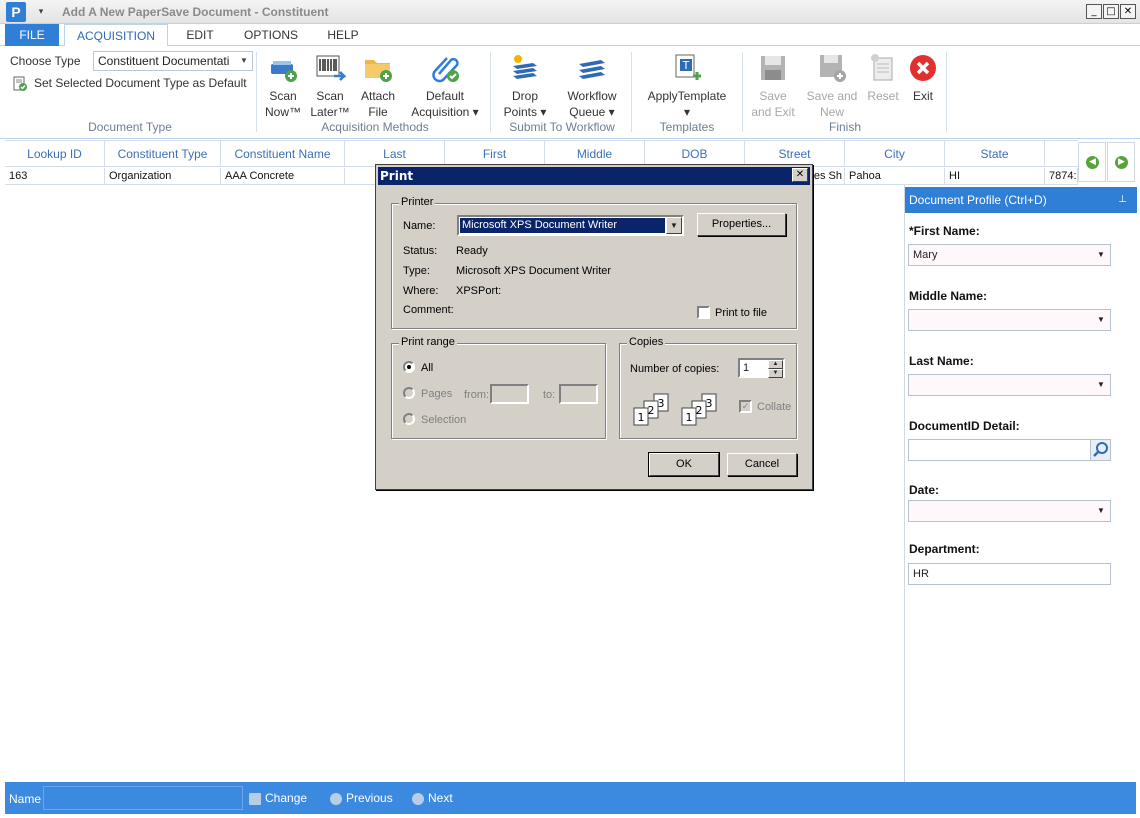 The height and width of the screenshot is (818, 1140). I want to click on copies-down-button: ▼, so click(775, 373).